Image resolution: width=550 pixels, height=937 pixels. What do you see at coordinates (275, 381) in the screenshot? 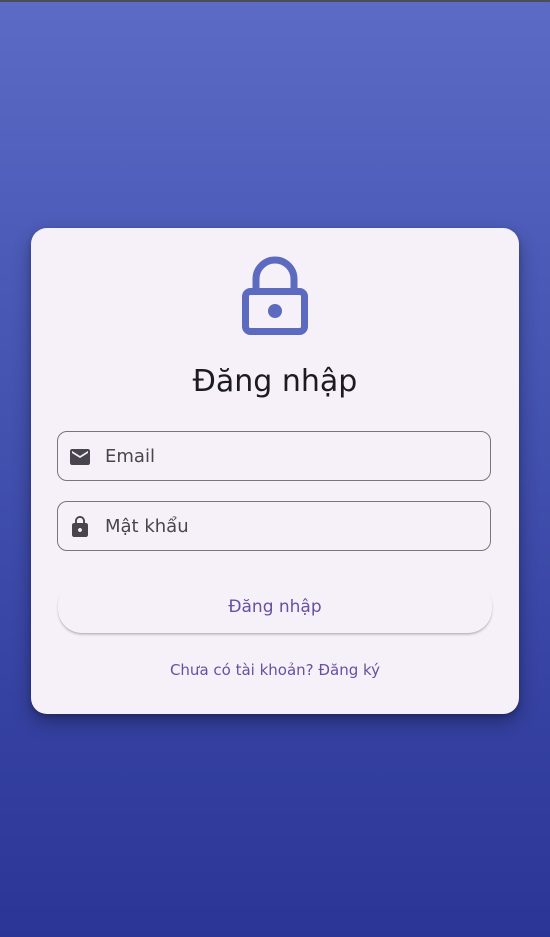
I see `page-title: Đăng nhập` at bounding box center [275, 381].